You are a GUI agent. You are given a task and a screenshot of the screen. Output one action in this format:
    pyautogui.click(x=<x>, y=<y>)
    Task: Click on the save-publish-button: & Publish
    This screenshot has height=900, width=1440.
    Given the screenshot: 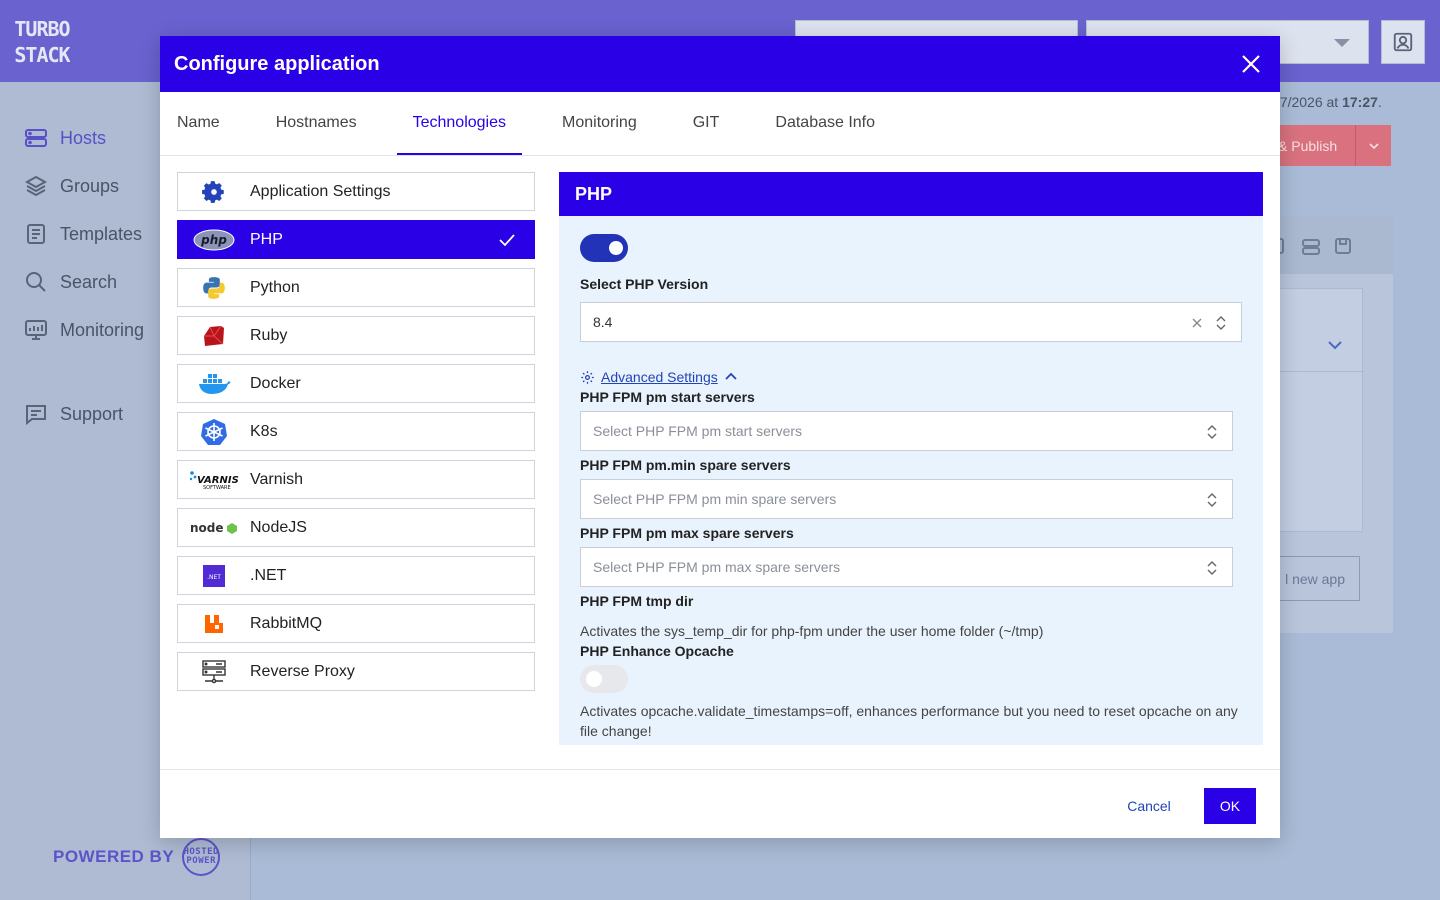 What is the action you would take?
    pyautogui.click(x=1330, y=145)
    